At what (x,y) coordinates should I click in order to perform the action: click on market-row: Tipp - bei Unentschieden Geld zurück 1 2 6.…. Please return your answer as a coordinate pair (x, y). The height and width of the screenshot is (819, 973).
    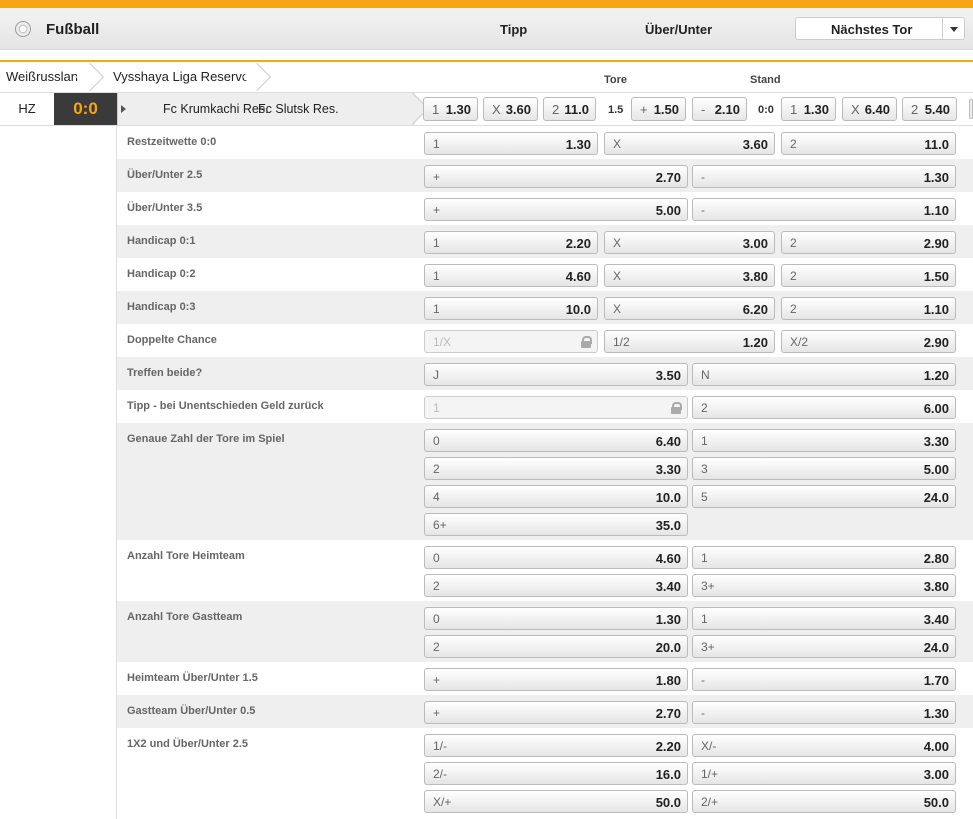
    Looking at the image, I should click on (545, 406).